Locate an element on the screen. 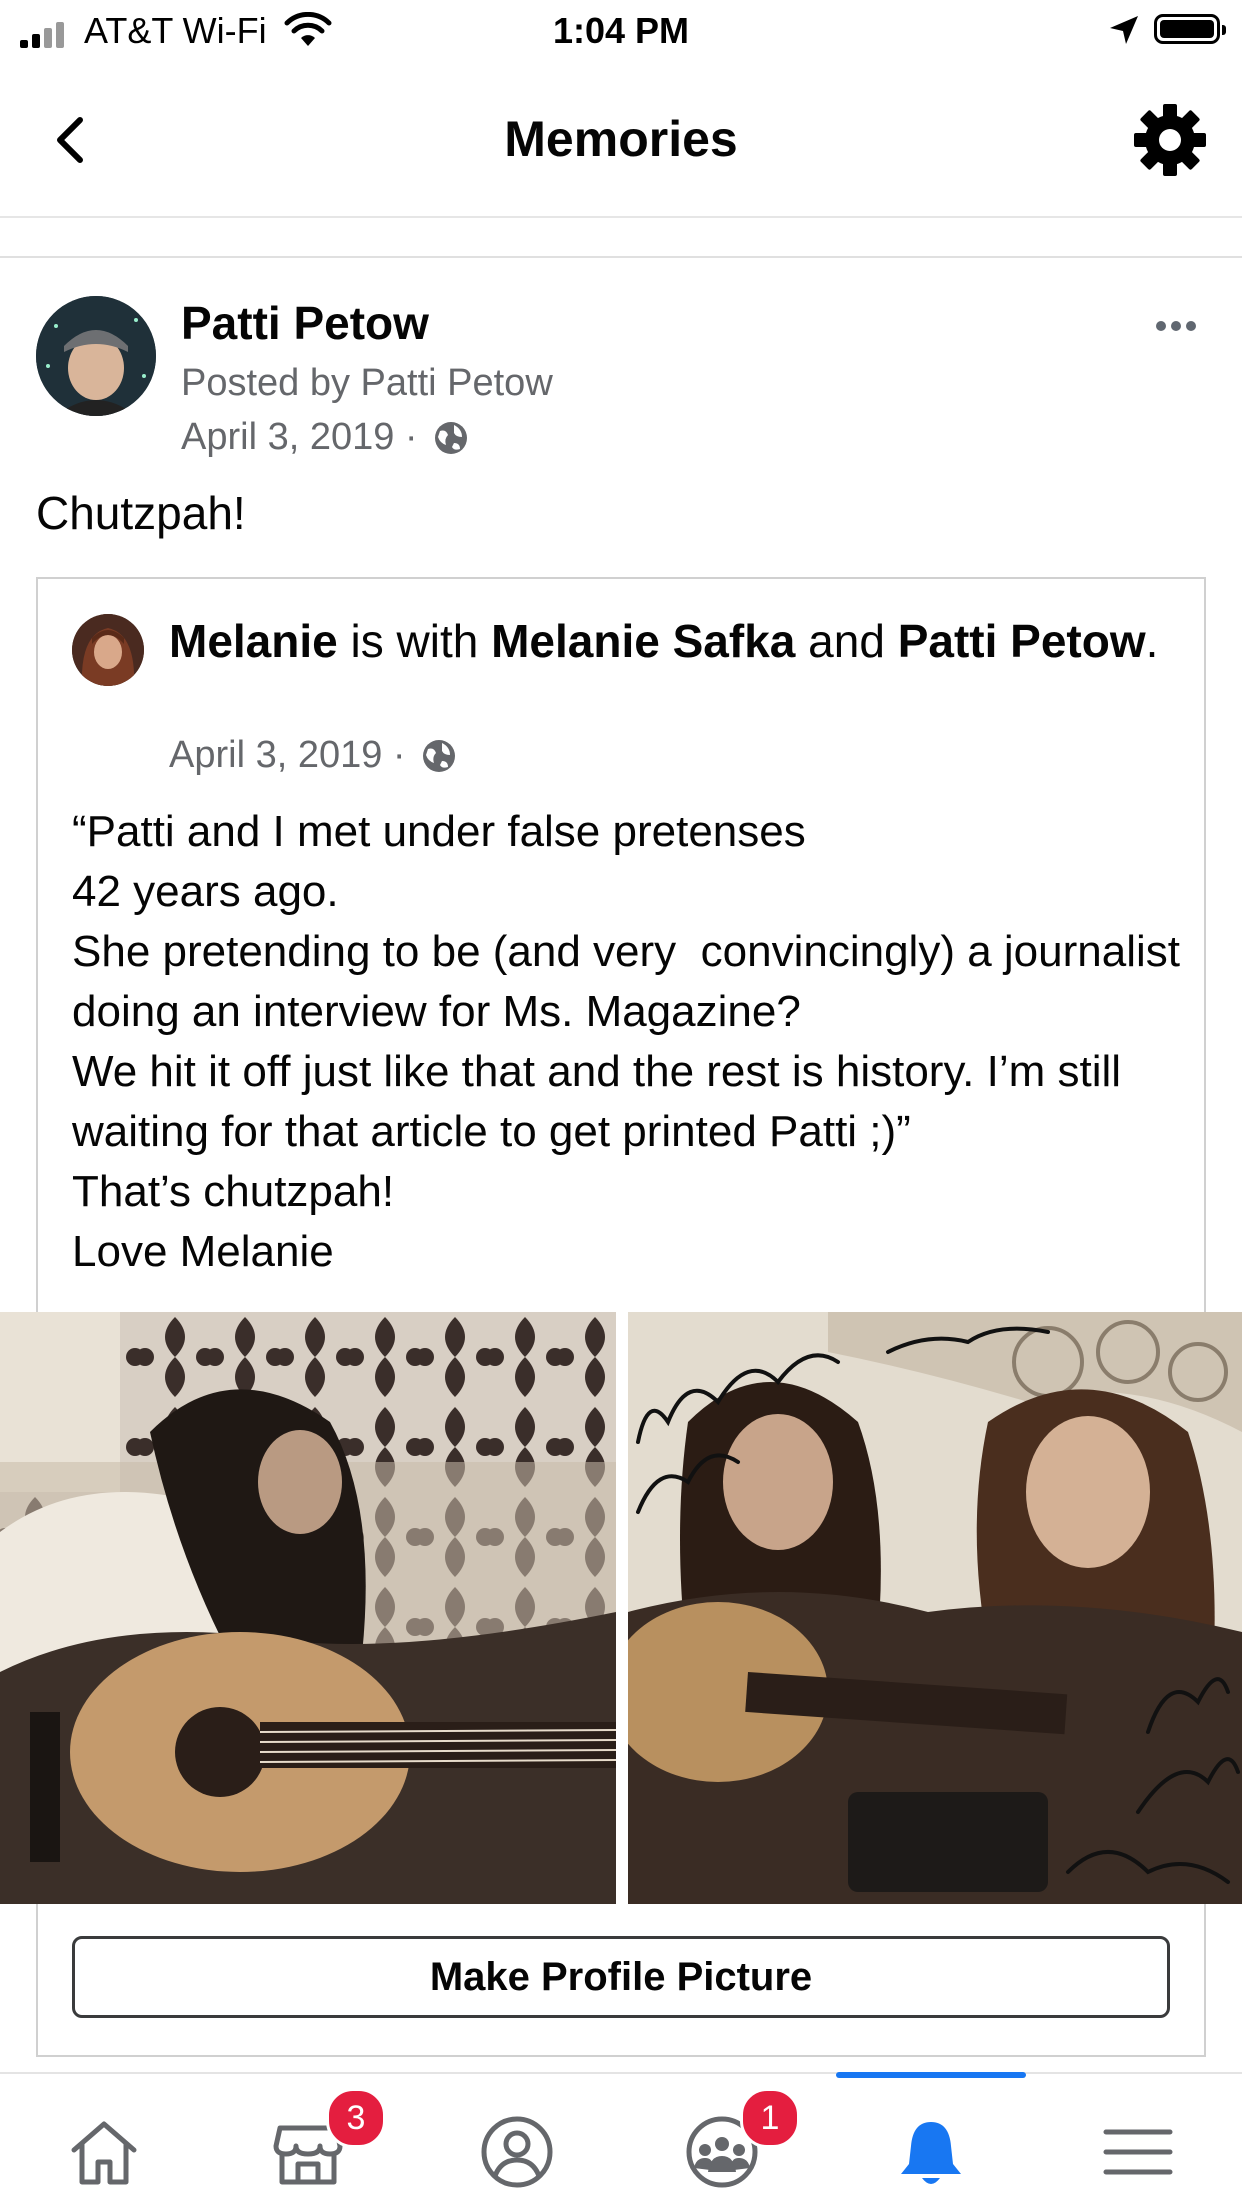 Image resolution: width=1242 pixels, height=2210 pixels. top-nav-bar: Memories is located at coordinates (621, 141).